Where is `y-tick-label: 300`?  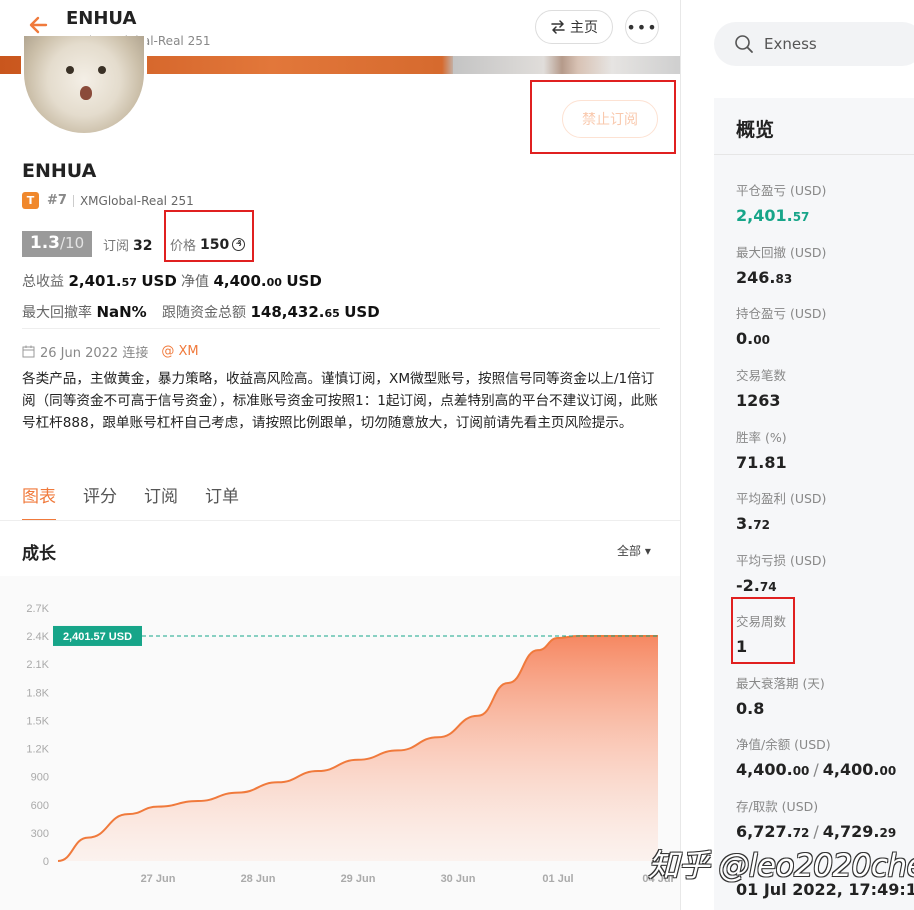 y-tick-label: 300 is located at coordinates (40, 834).